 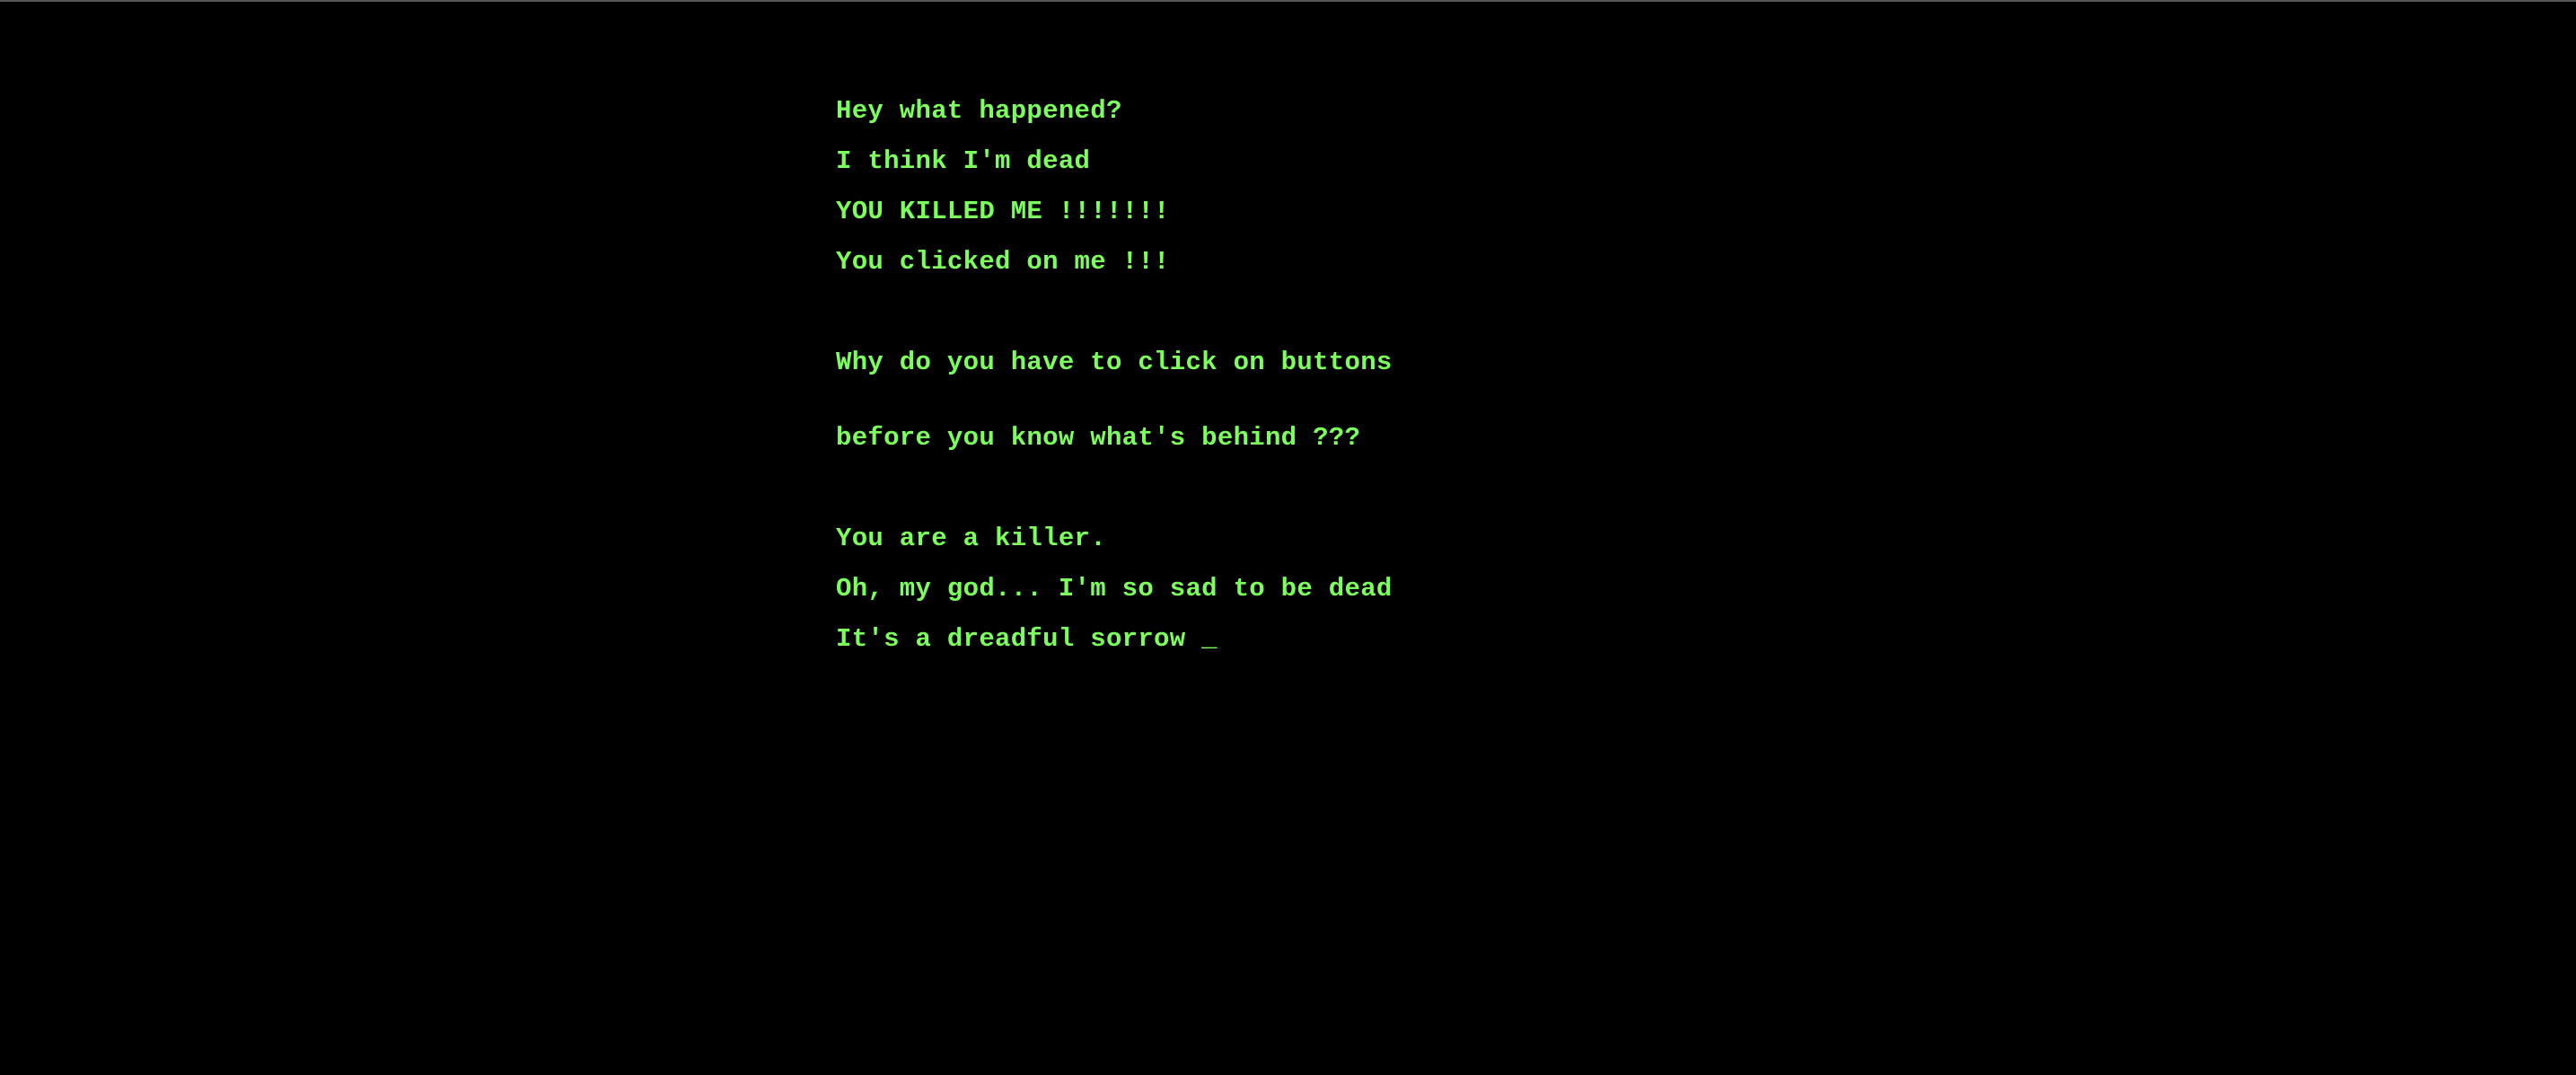 What do you see at coordinates (1374, 639) in the screenshot?
I see `current-line: It's a dreadful sorrow _` at bounding box center [1374, 639].